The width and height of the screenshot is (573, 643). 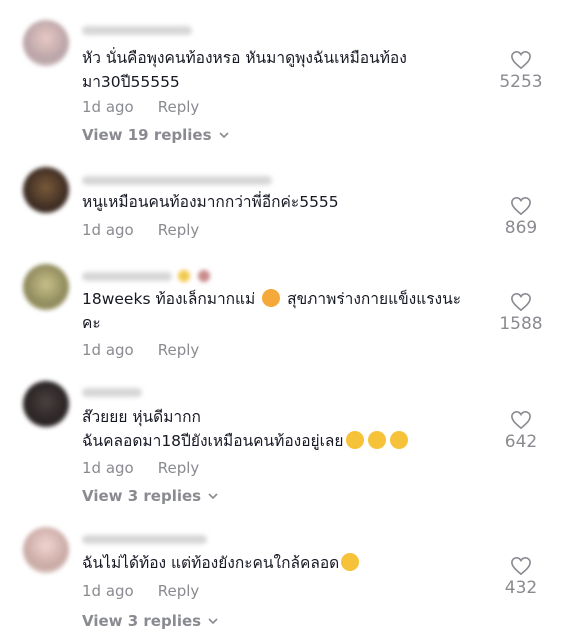 I want to click on like-count: 432, so click(x=521, y=588).